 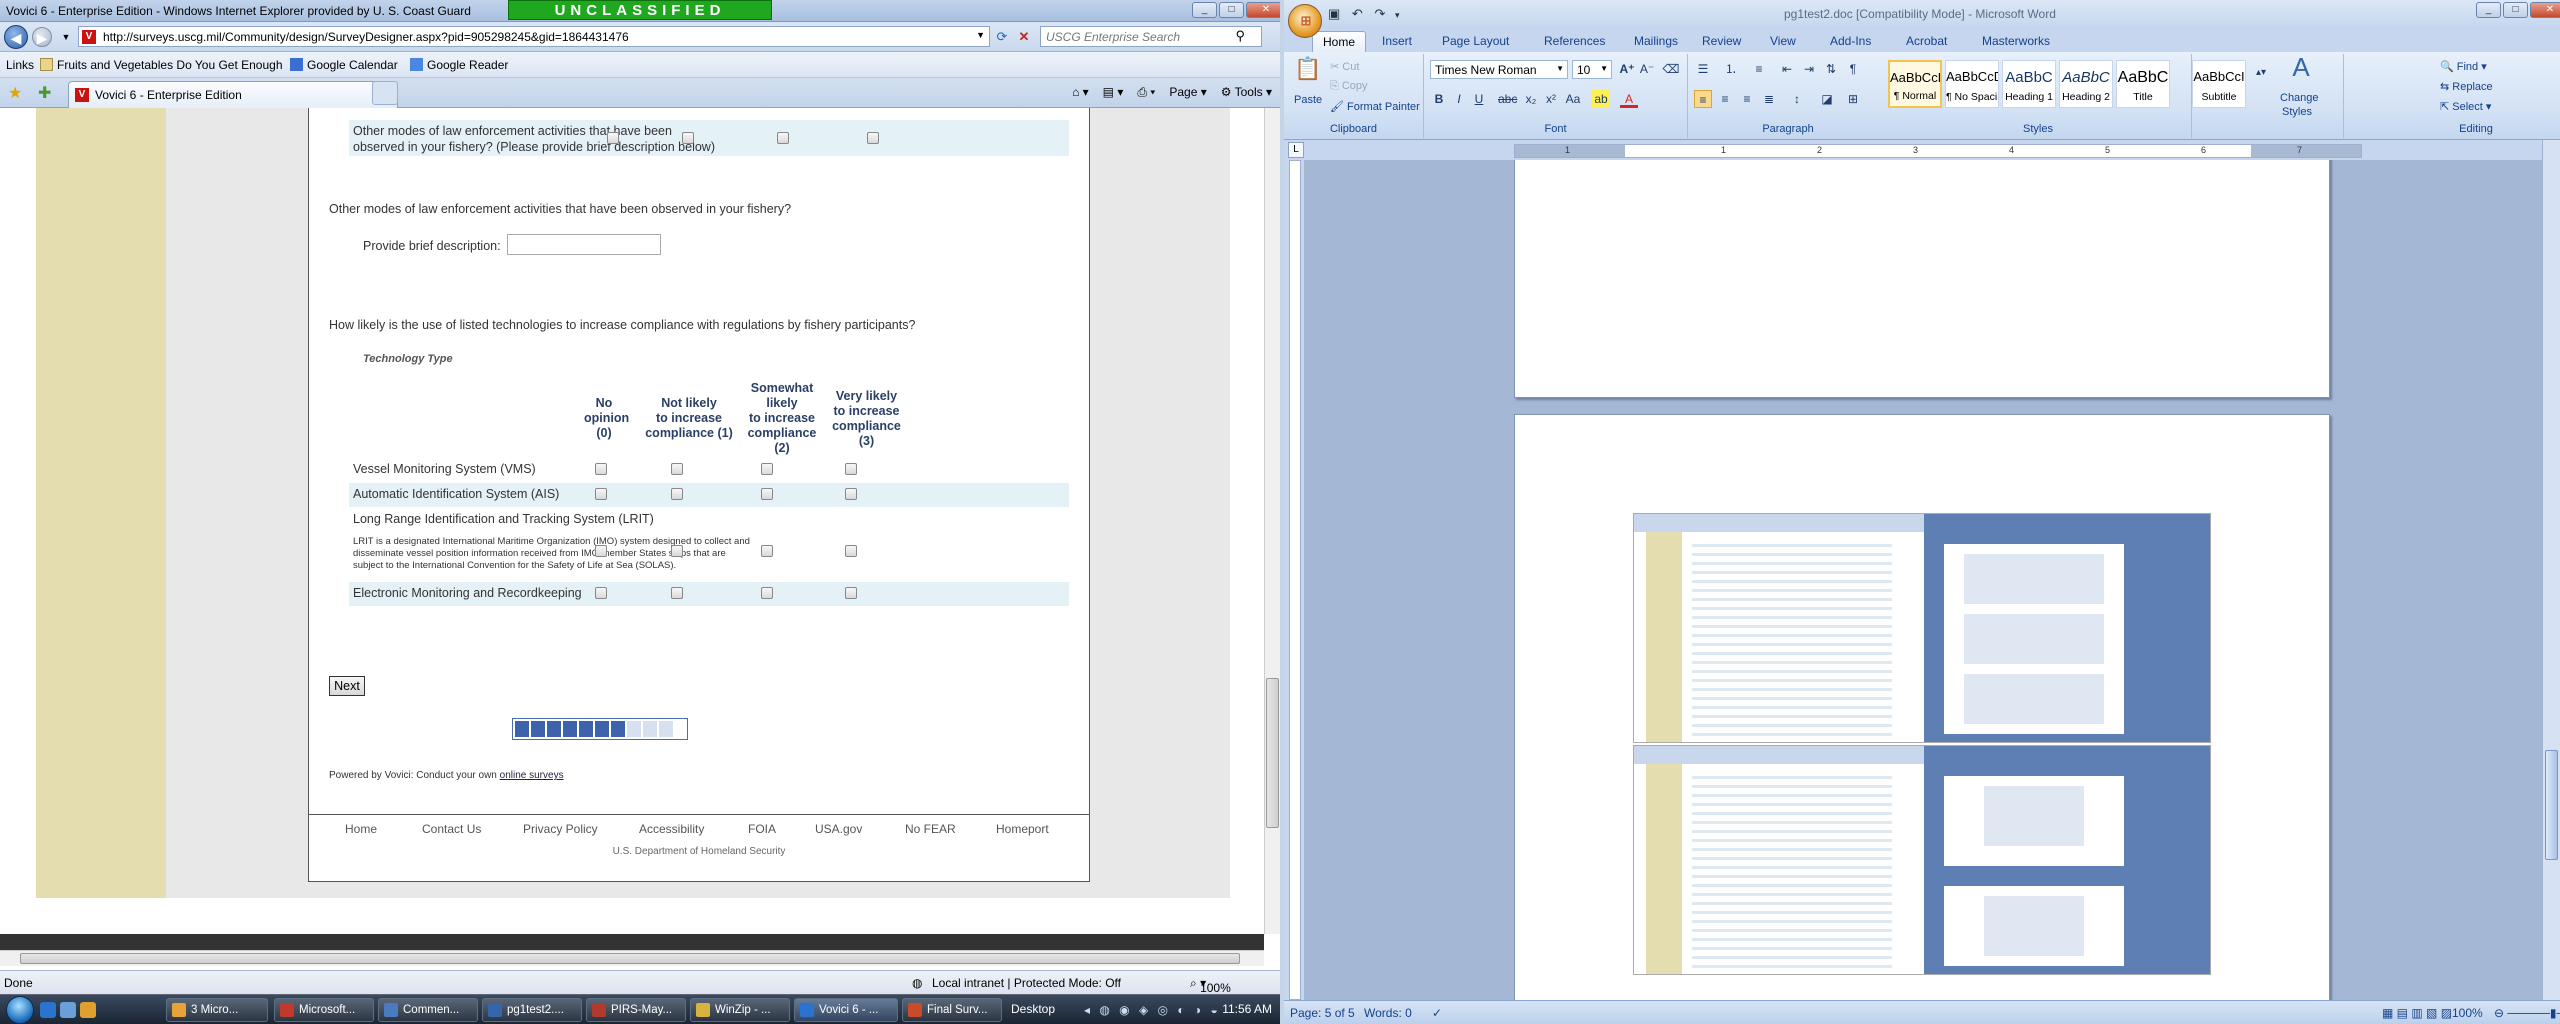 I want to click on paste-icon: 📋, so click(x=1308, y=74).